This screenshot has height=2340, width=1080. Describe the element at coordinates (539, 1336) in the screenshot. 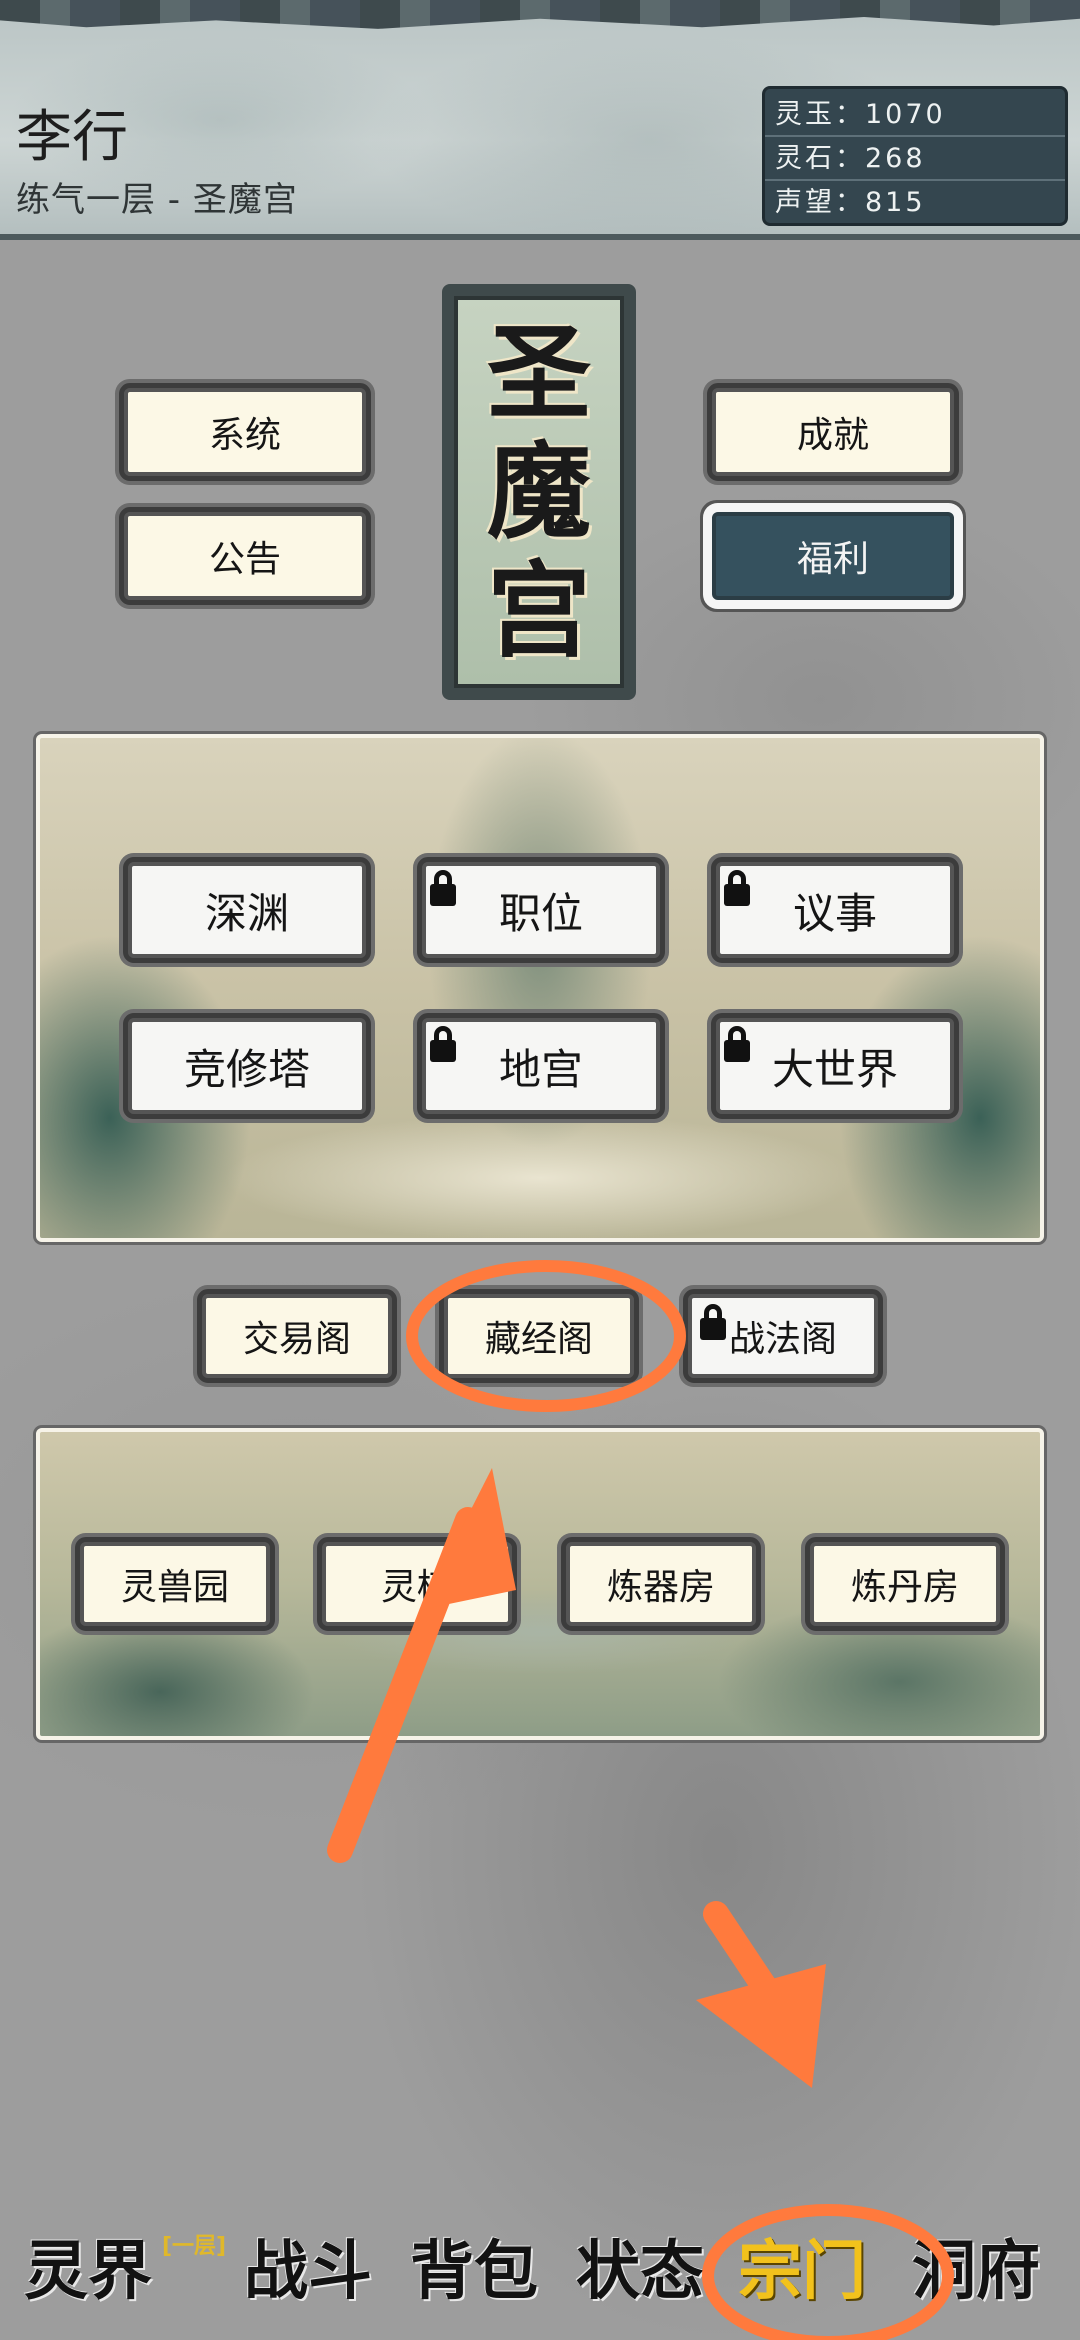

I see `scripture-pavilion-button: 藏经阁` at that location.